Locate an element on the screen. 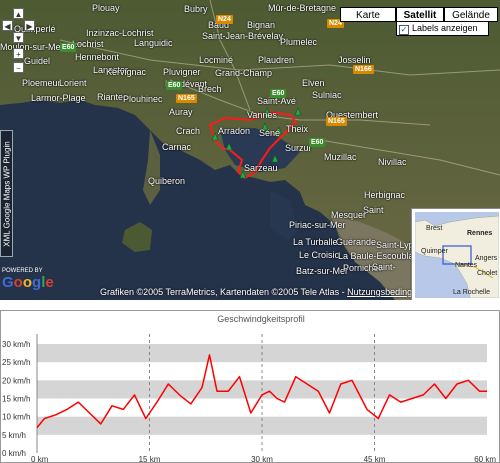  place-label: Kervignac is located at coordinates (126, 72).